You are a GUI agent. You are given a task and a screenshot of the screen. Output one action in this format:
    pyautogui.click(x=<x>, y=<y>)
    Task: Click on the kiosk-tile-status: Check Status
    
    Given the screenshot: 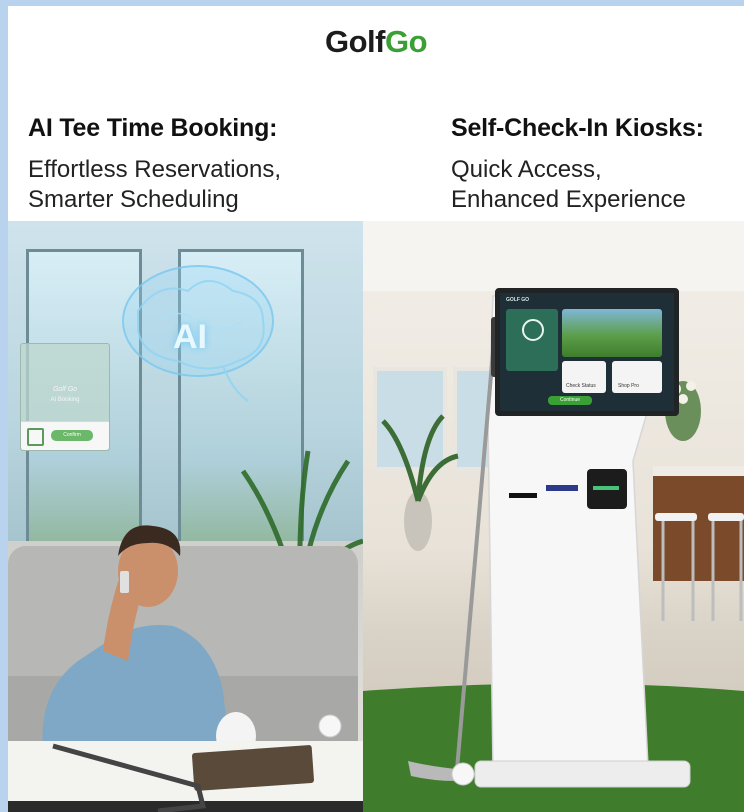 What is the action you would take?
    pyautogui.click(x=584, y=377)
    